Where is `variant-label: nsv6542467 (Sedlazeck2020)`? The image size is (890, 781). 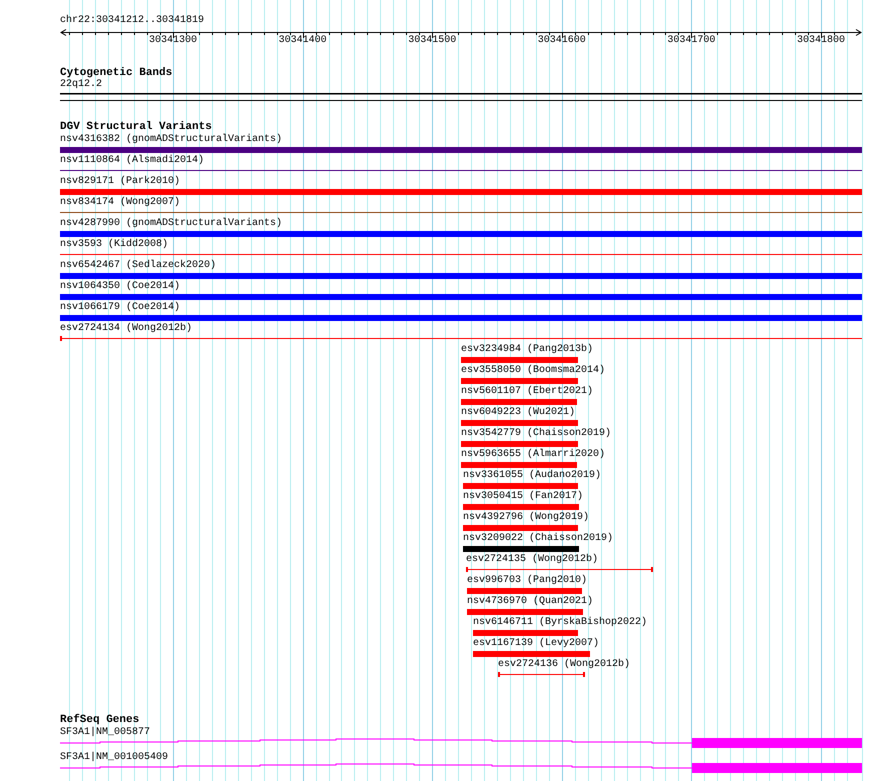
variant-label: nsv6542467 (Sedlazeck2020) is located at coordinates (138, 266).